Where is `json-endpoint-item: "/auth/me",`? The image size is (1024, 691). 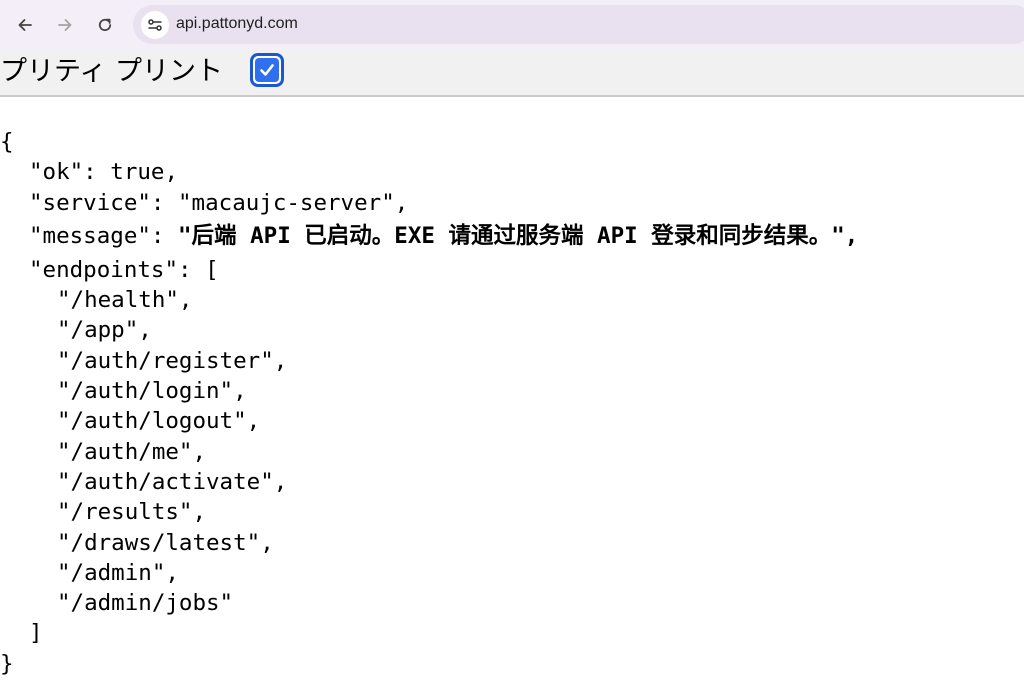 json-endpoint-item: "/auth/me", is located at coordinates (132, 451).